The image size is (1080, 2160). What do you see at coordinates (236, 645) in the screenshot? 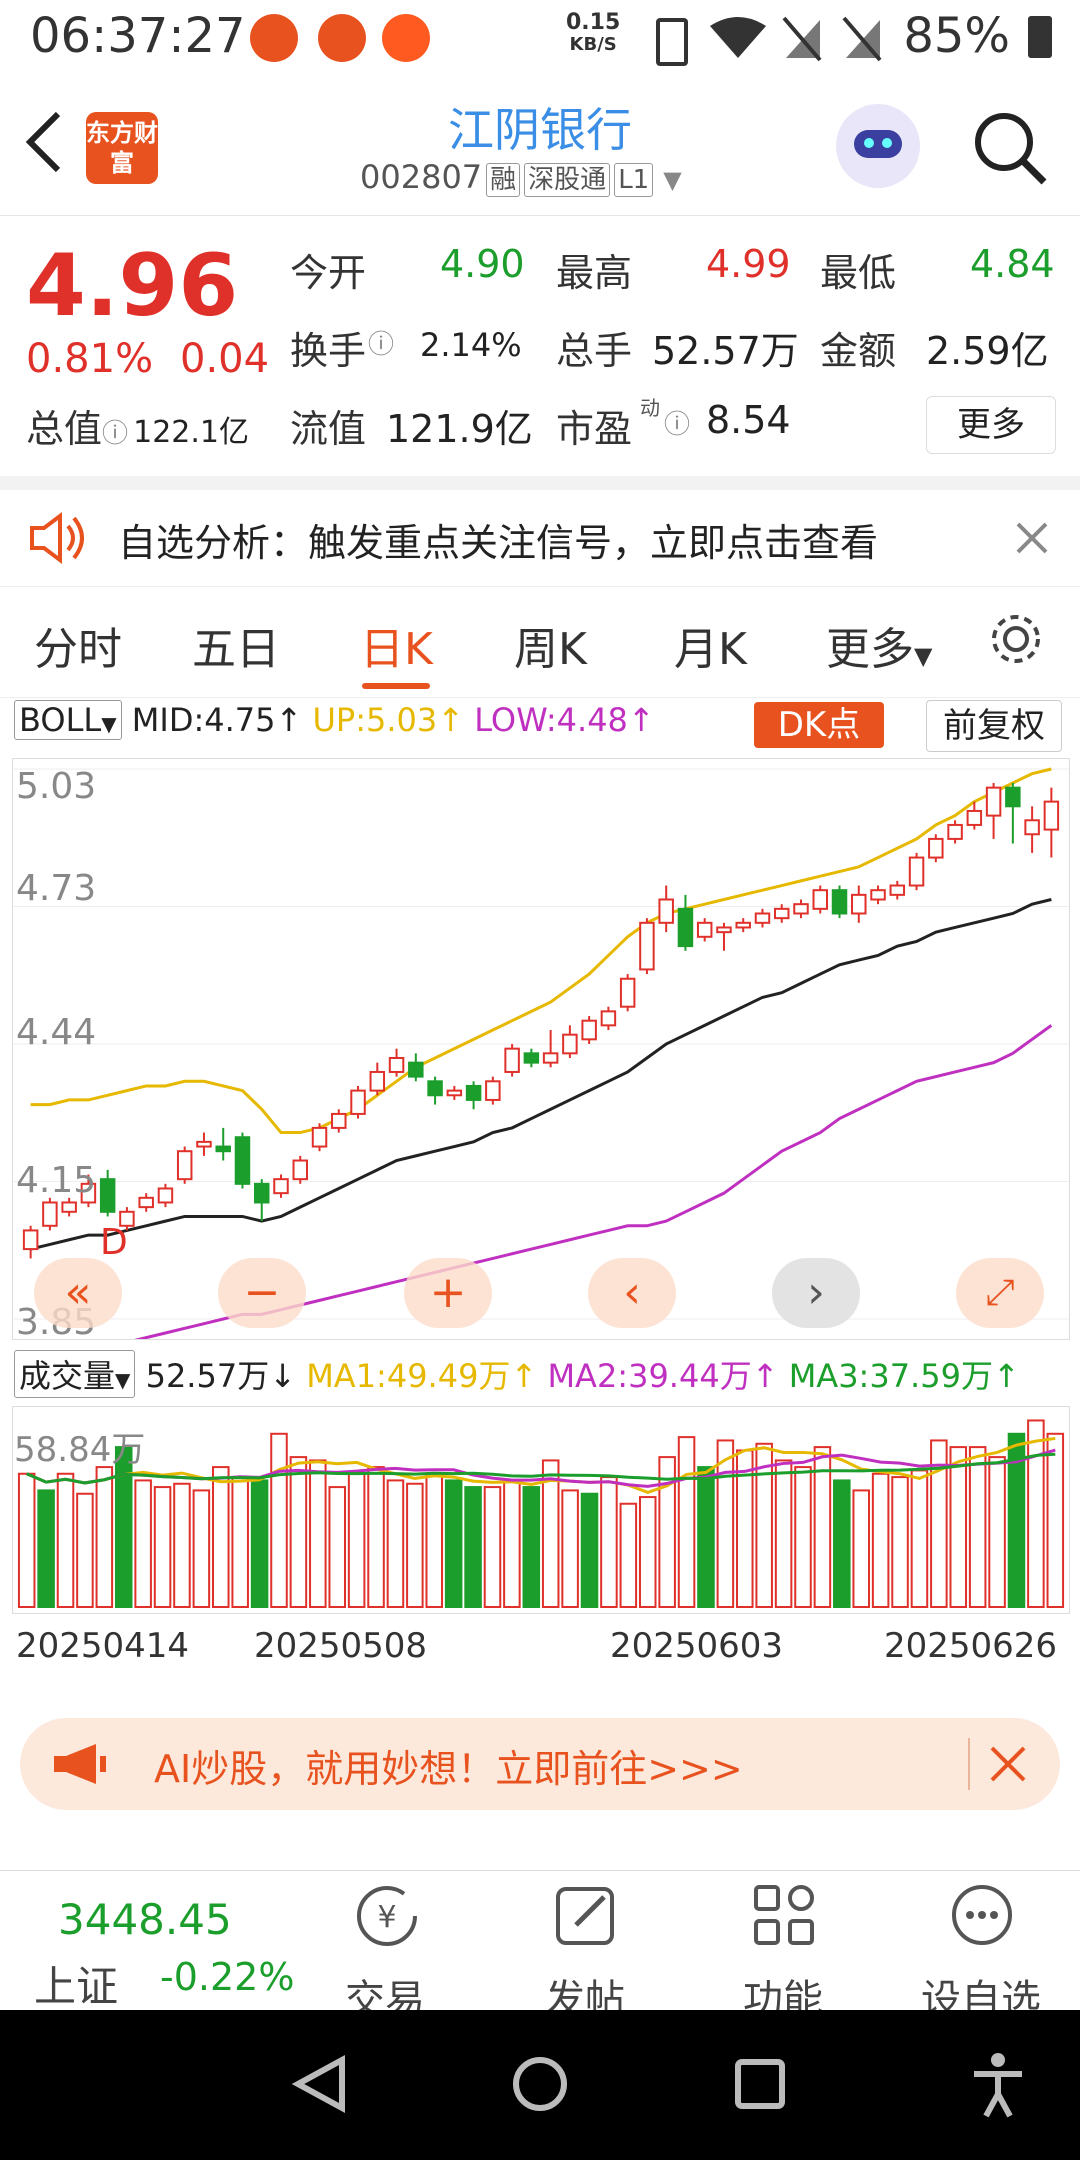
I see `tab-five-day: 五日` at bounding box center [236, 645].